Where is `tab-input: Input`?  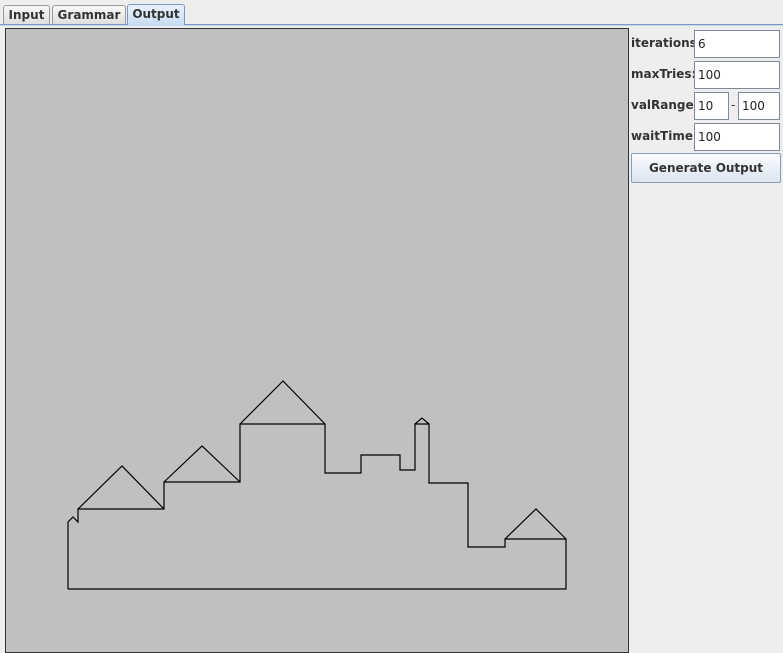 tab-input: Input is located at coordinates (26, 14).